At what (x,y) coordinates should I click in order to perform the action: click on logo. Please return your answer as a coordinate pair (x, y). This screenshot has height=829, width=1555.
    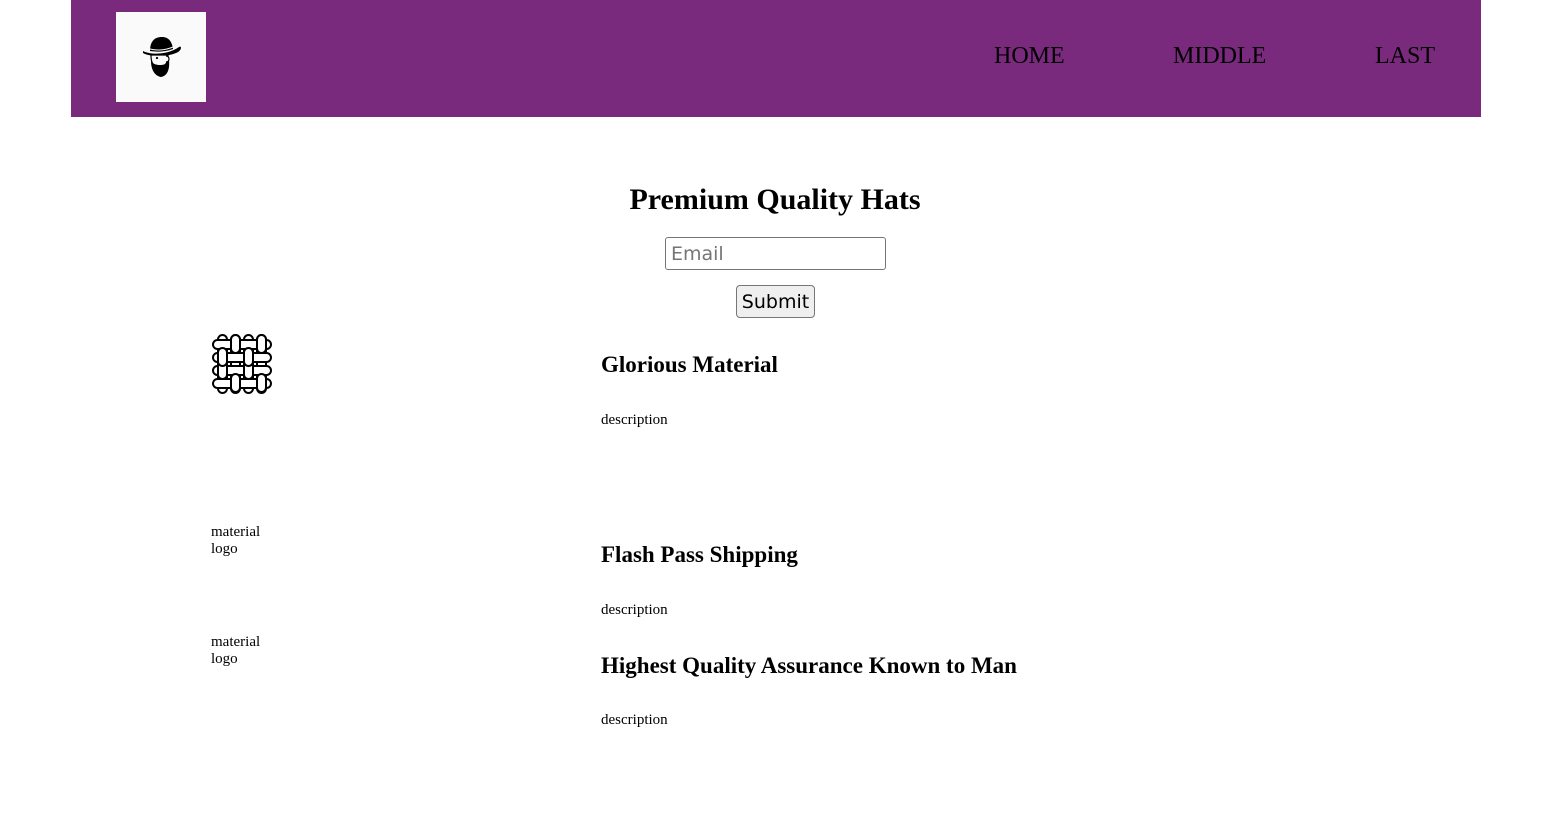
    Looking at the image, I should click on (161, 57).